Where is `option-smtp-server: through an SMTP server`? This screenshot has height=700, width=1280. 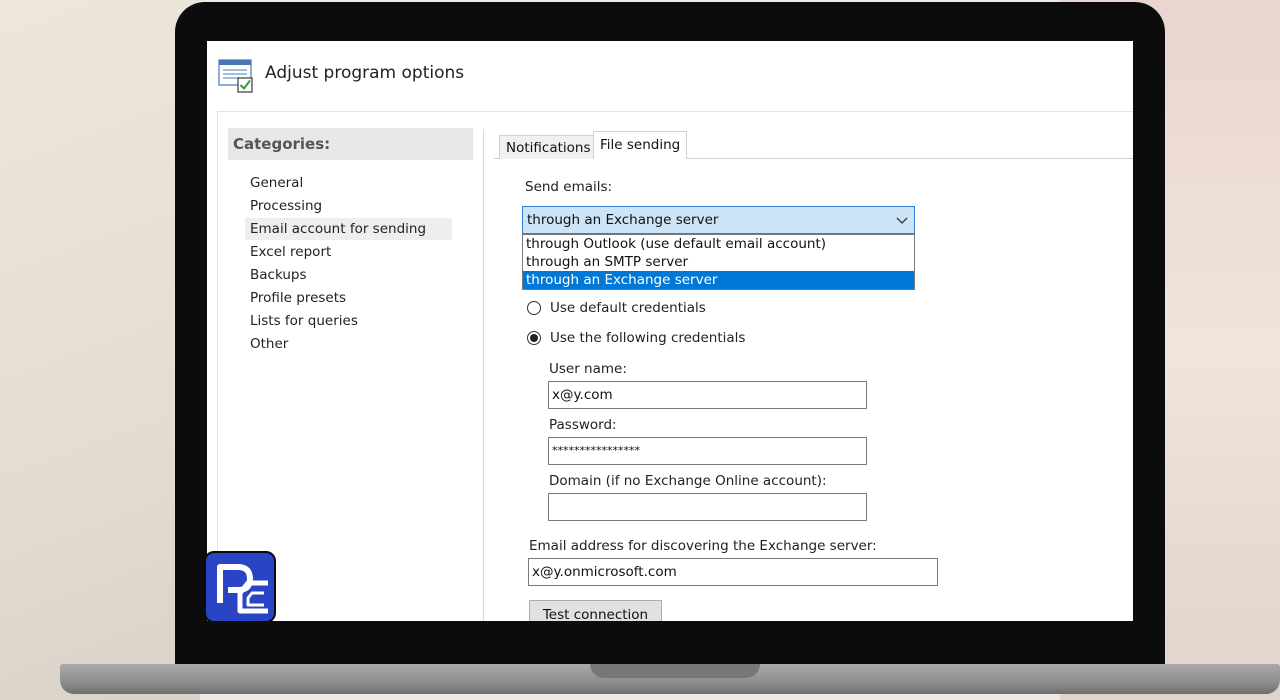
option-smtp-server: through an SMTP server is located at coordinates (718, 262).